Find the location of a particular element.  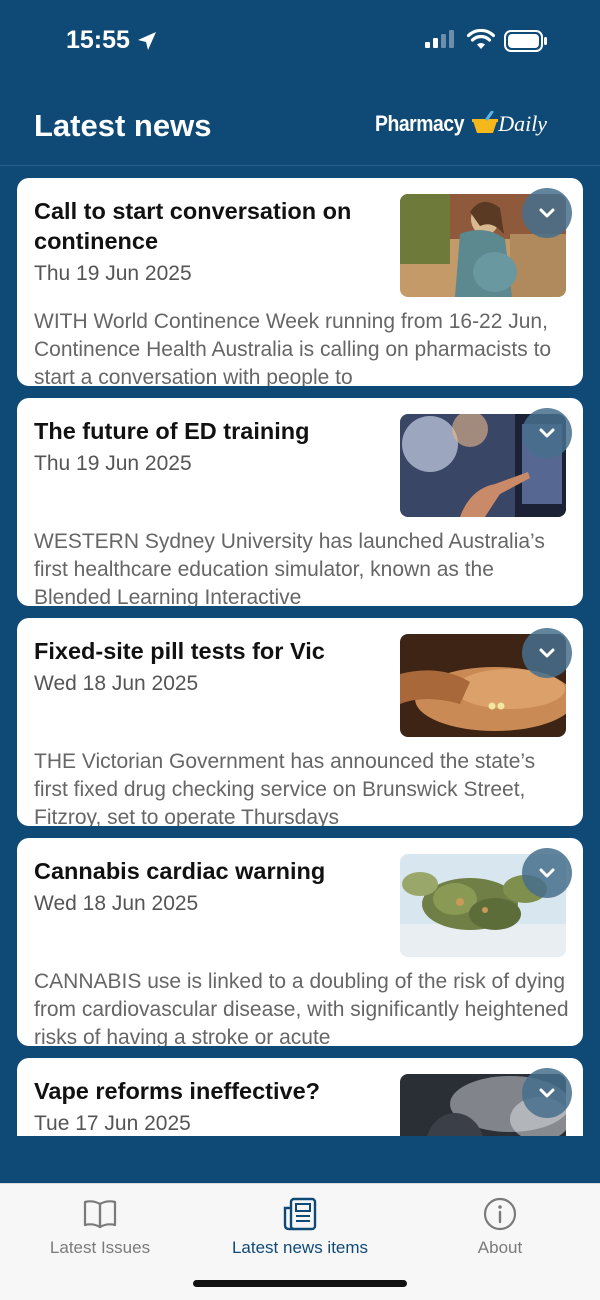

open-book-icon is located at coordinates (100, 1214).